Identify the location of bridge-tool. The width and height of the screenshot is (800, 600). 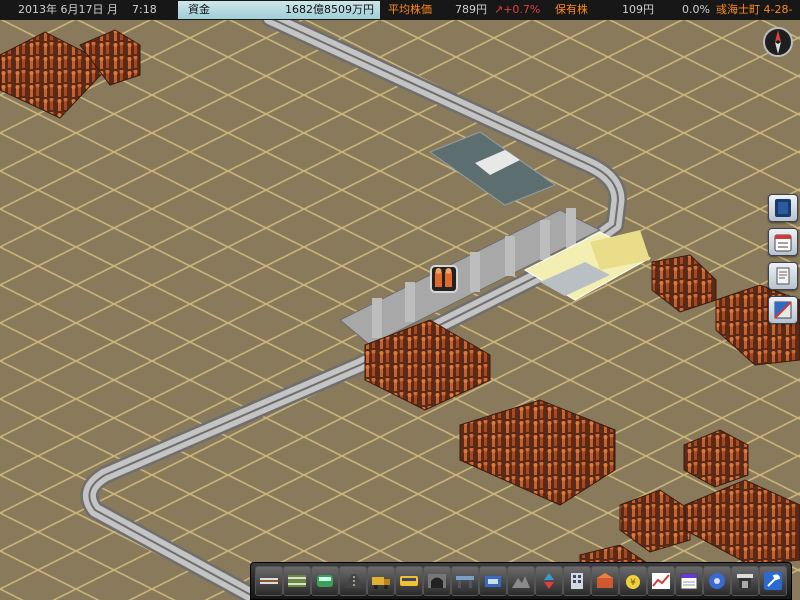
(465, 581).